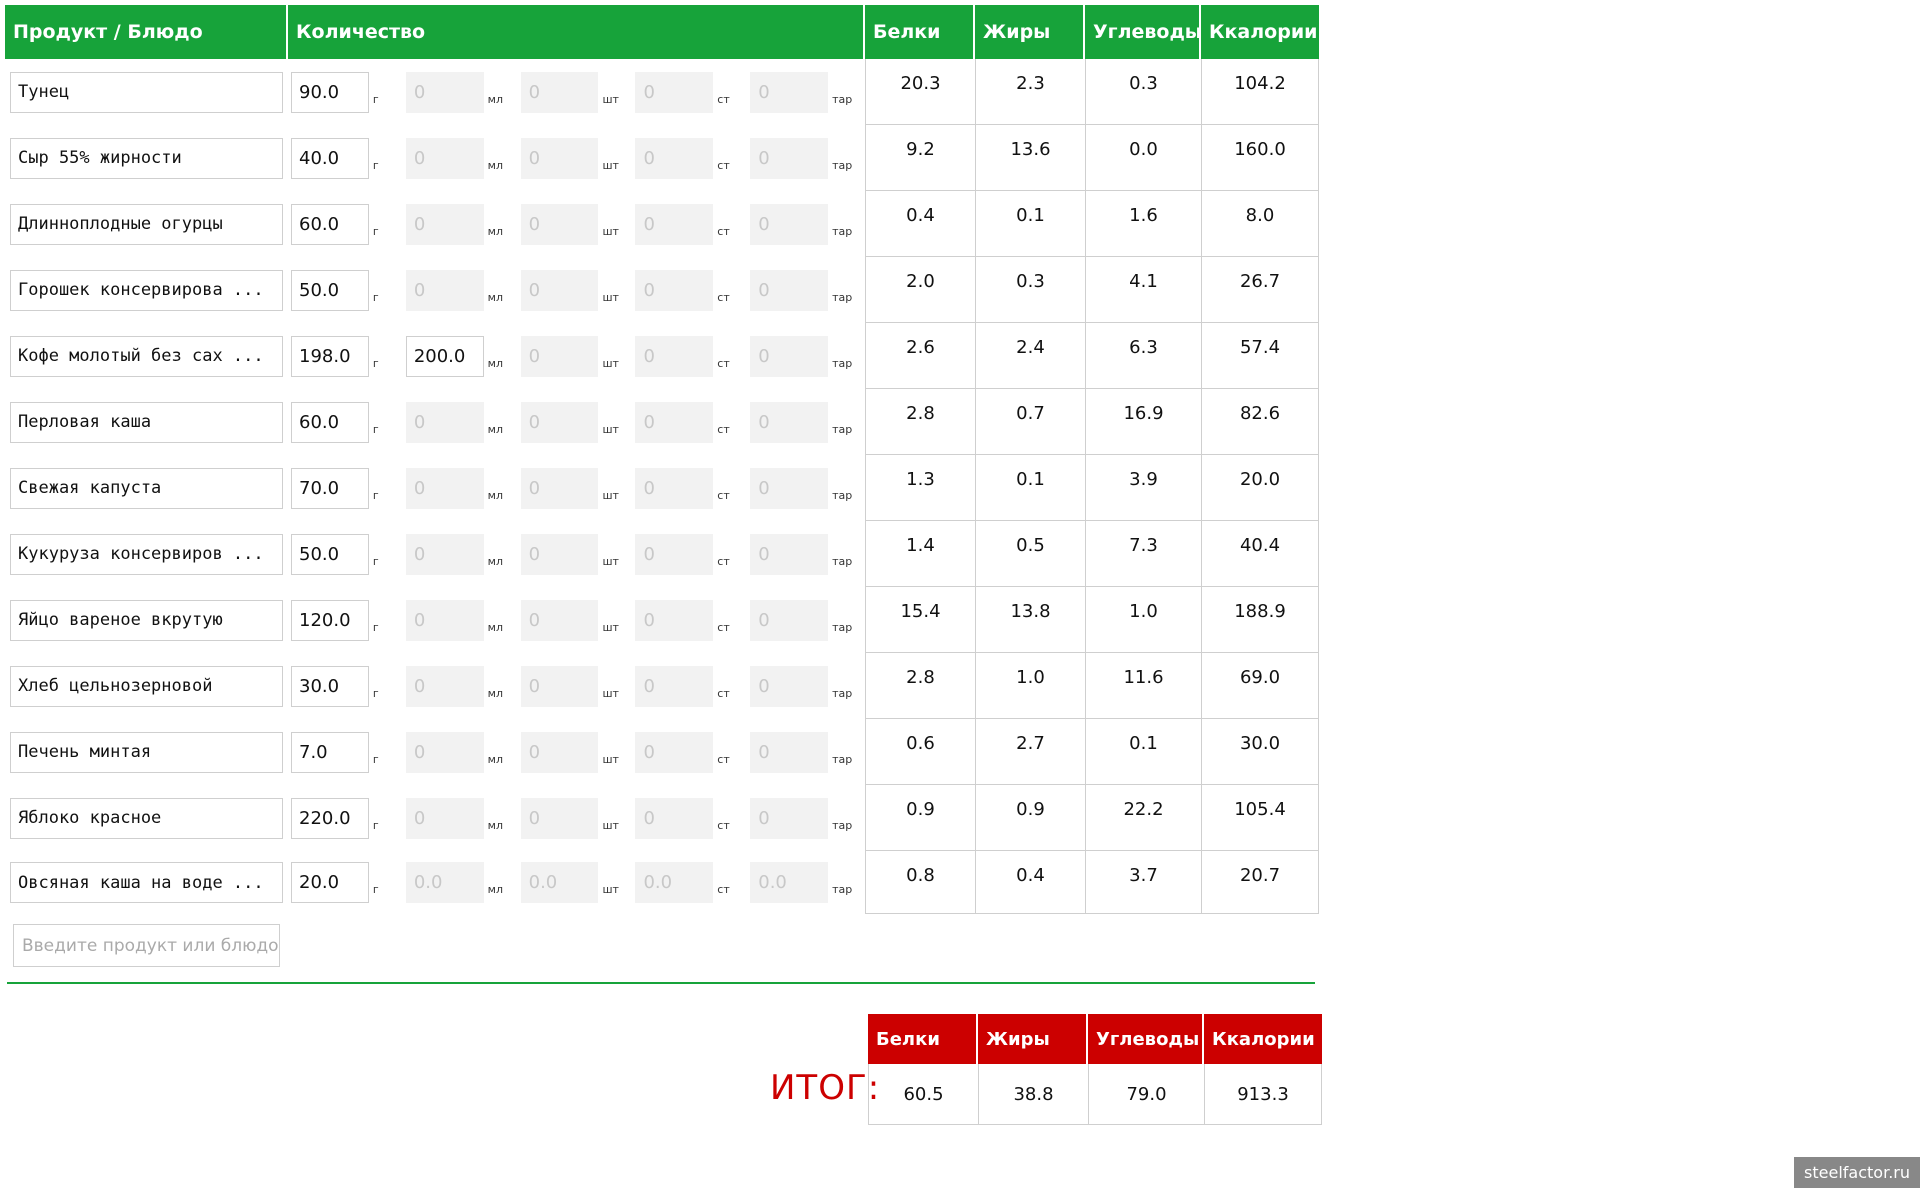 The width and height of the screenshot is (1920, 1188). What do you see at coordinates (1260, 290) in the screenshot?
I see `kcal-value: 26.7` at bounding box center [1260, 290].